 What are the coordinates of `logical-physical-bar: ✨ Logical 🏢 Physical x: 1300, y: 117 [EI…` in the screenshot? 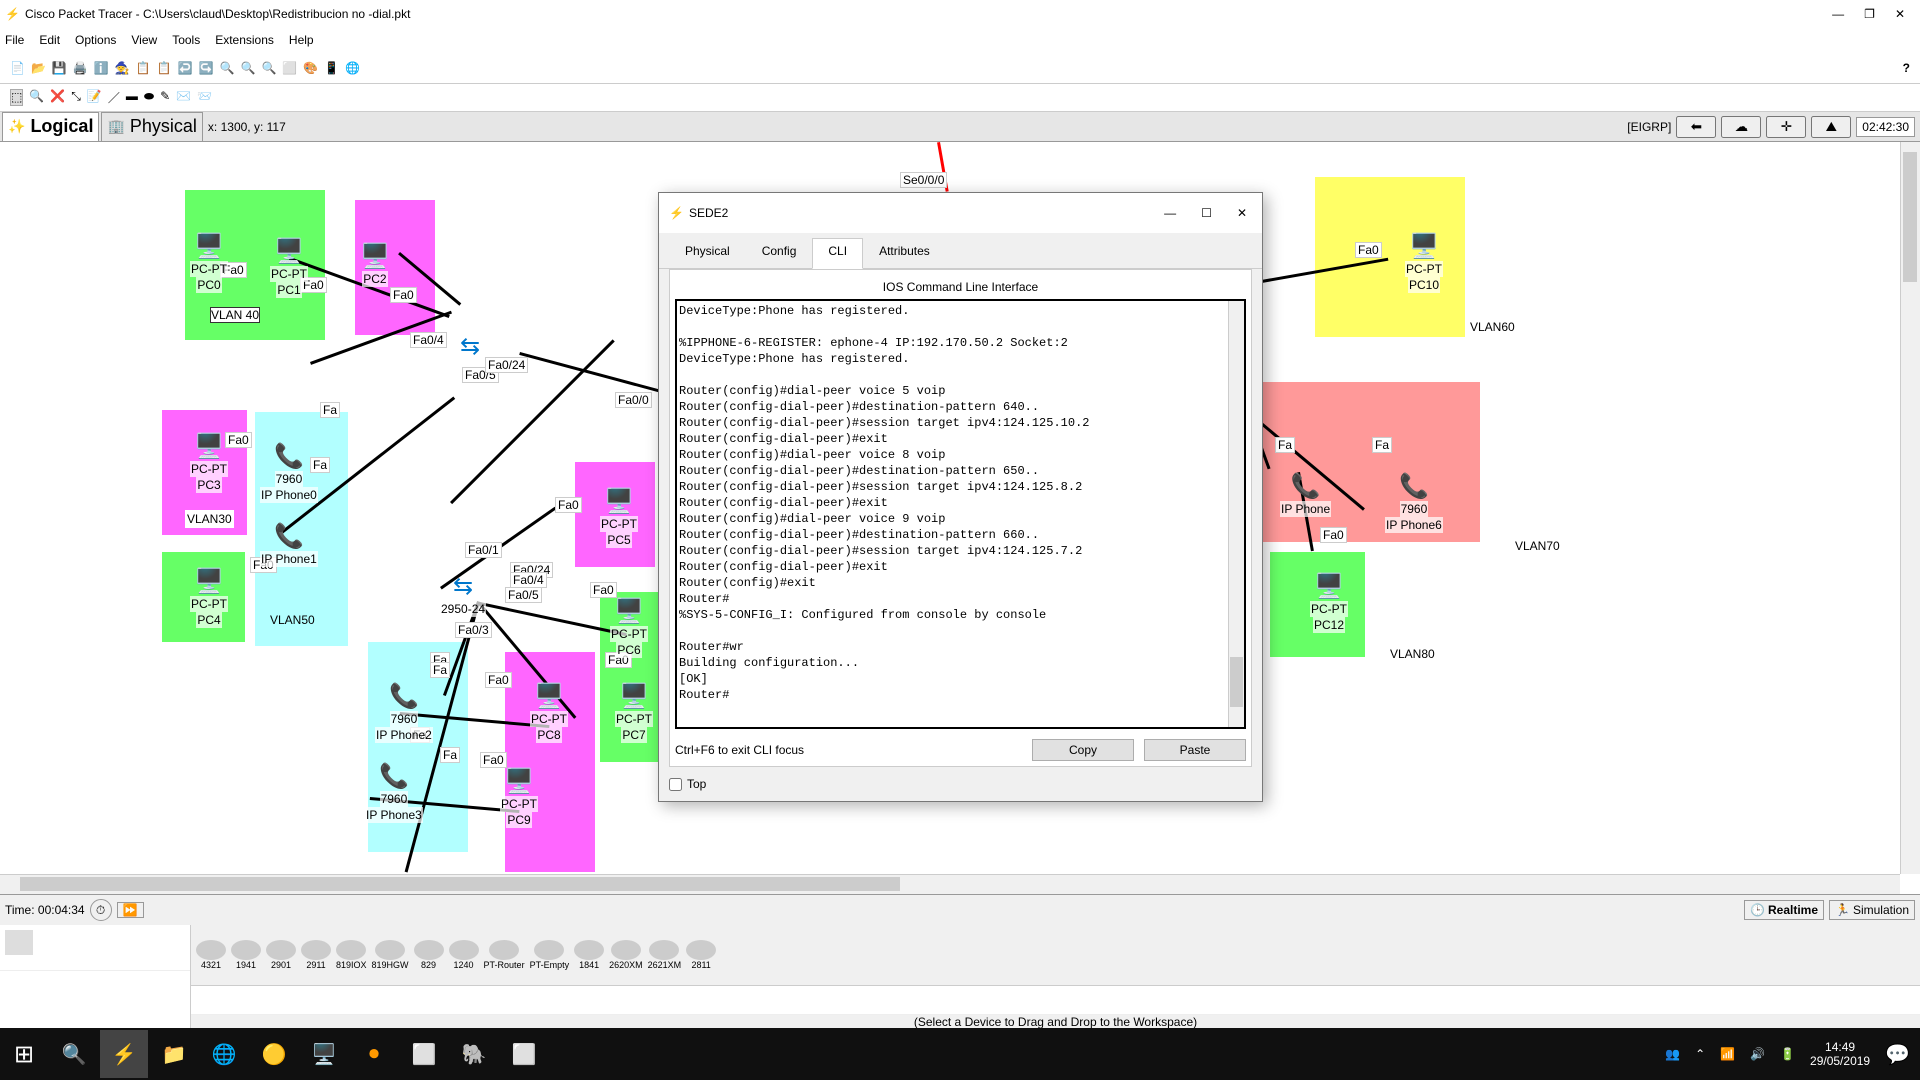 It's located at (960, 126).